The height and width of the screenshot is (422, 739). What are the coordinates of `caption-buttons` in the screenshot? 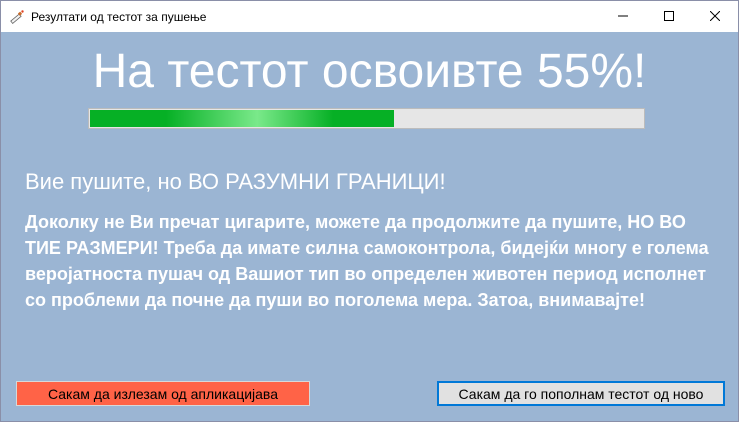 It's located at (669, 16).